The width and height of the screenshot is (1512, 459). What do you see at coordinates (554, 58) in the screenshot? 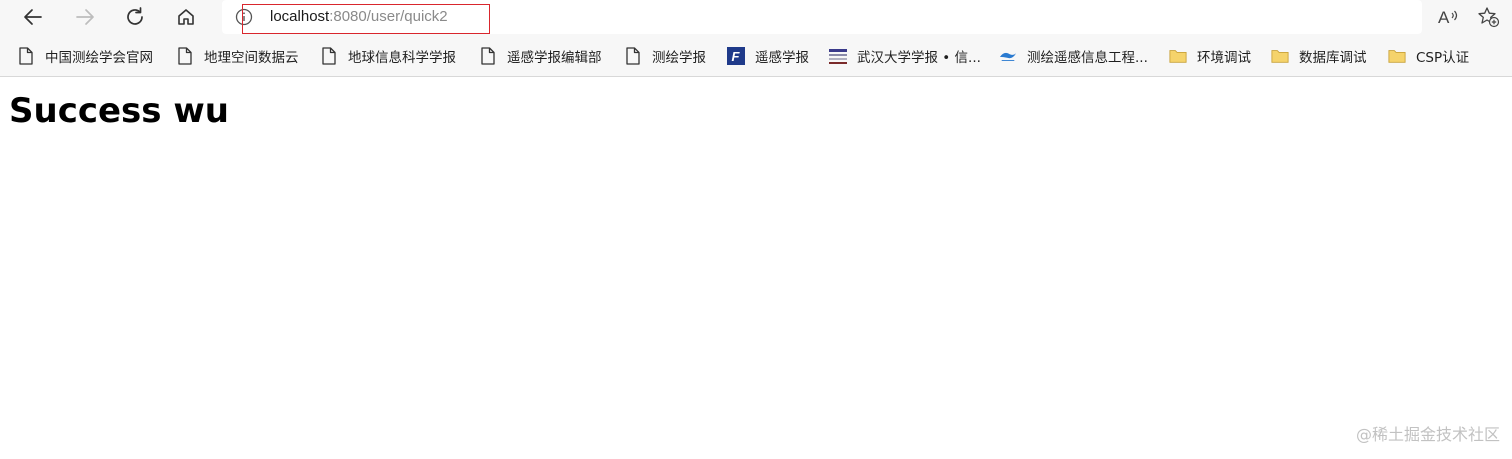
I see `bookmark-label: 遥感学报编辑部` at bounding box center [554, 58].